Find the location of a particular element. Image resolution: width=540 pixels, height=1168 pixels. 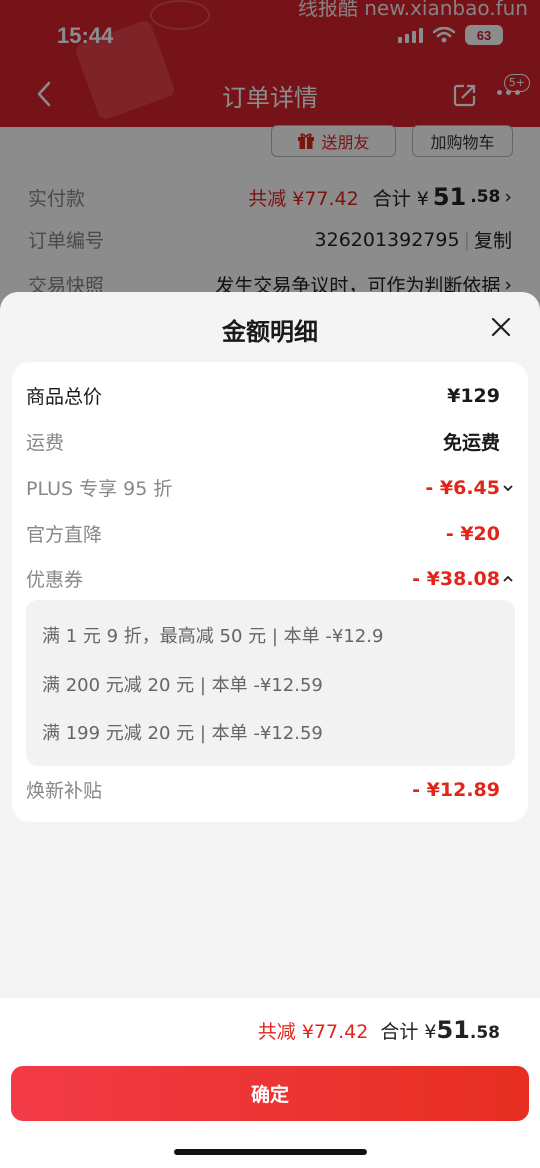

shipping-label: 运费 is located at coordinates (45, 443).